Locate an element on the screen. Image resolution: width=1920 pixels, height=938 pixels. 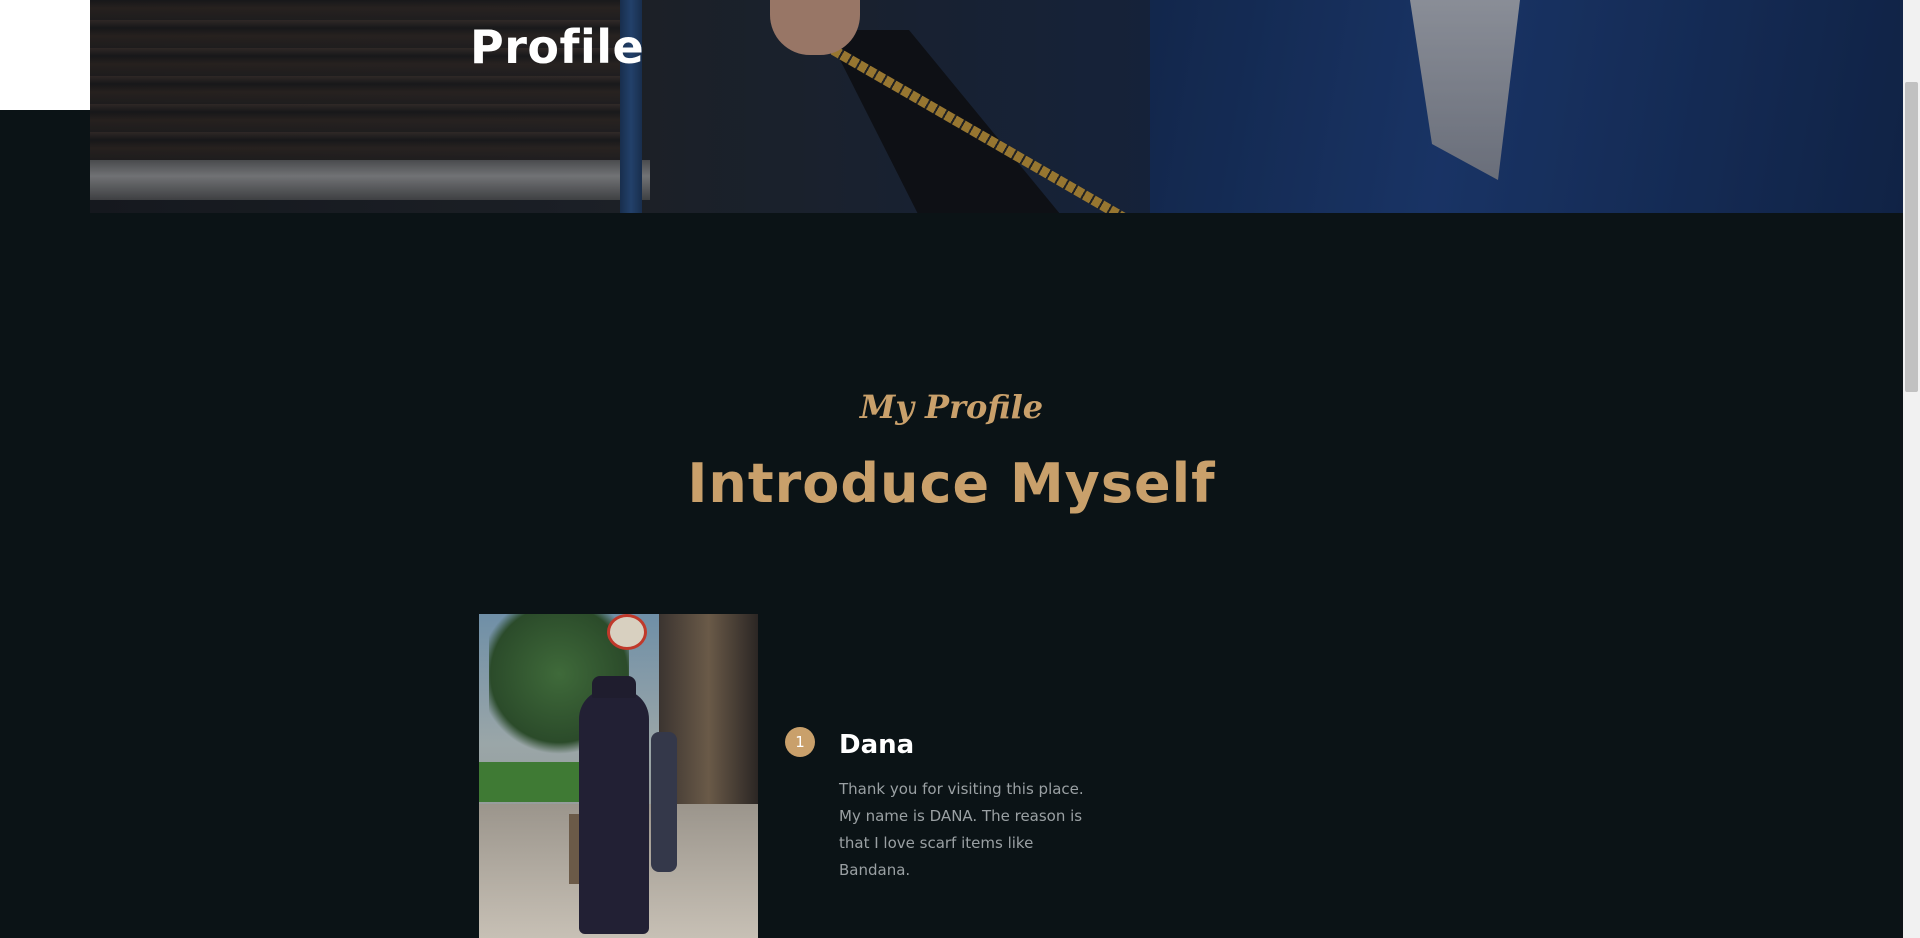
profile-name: Dana is located at coordinates (877, 745).